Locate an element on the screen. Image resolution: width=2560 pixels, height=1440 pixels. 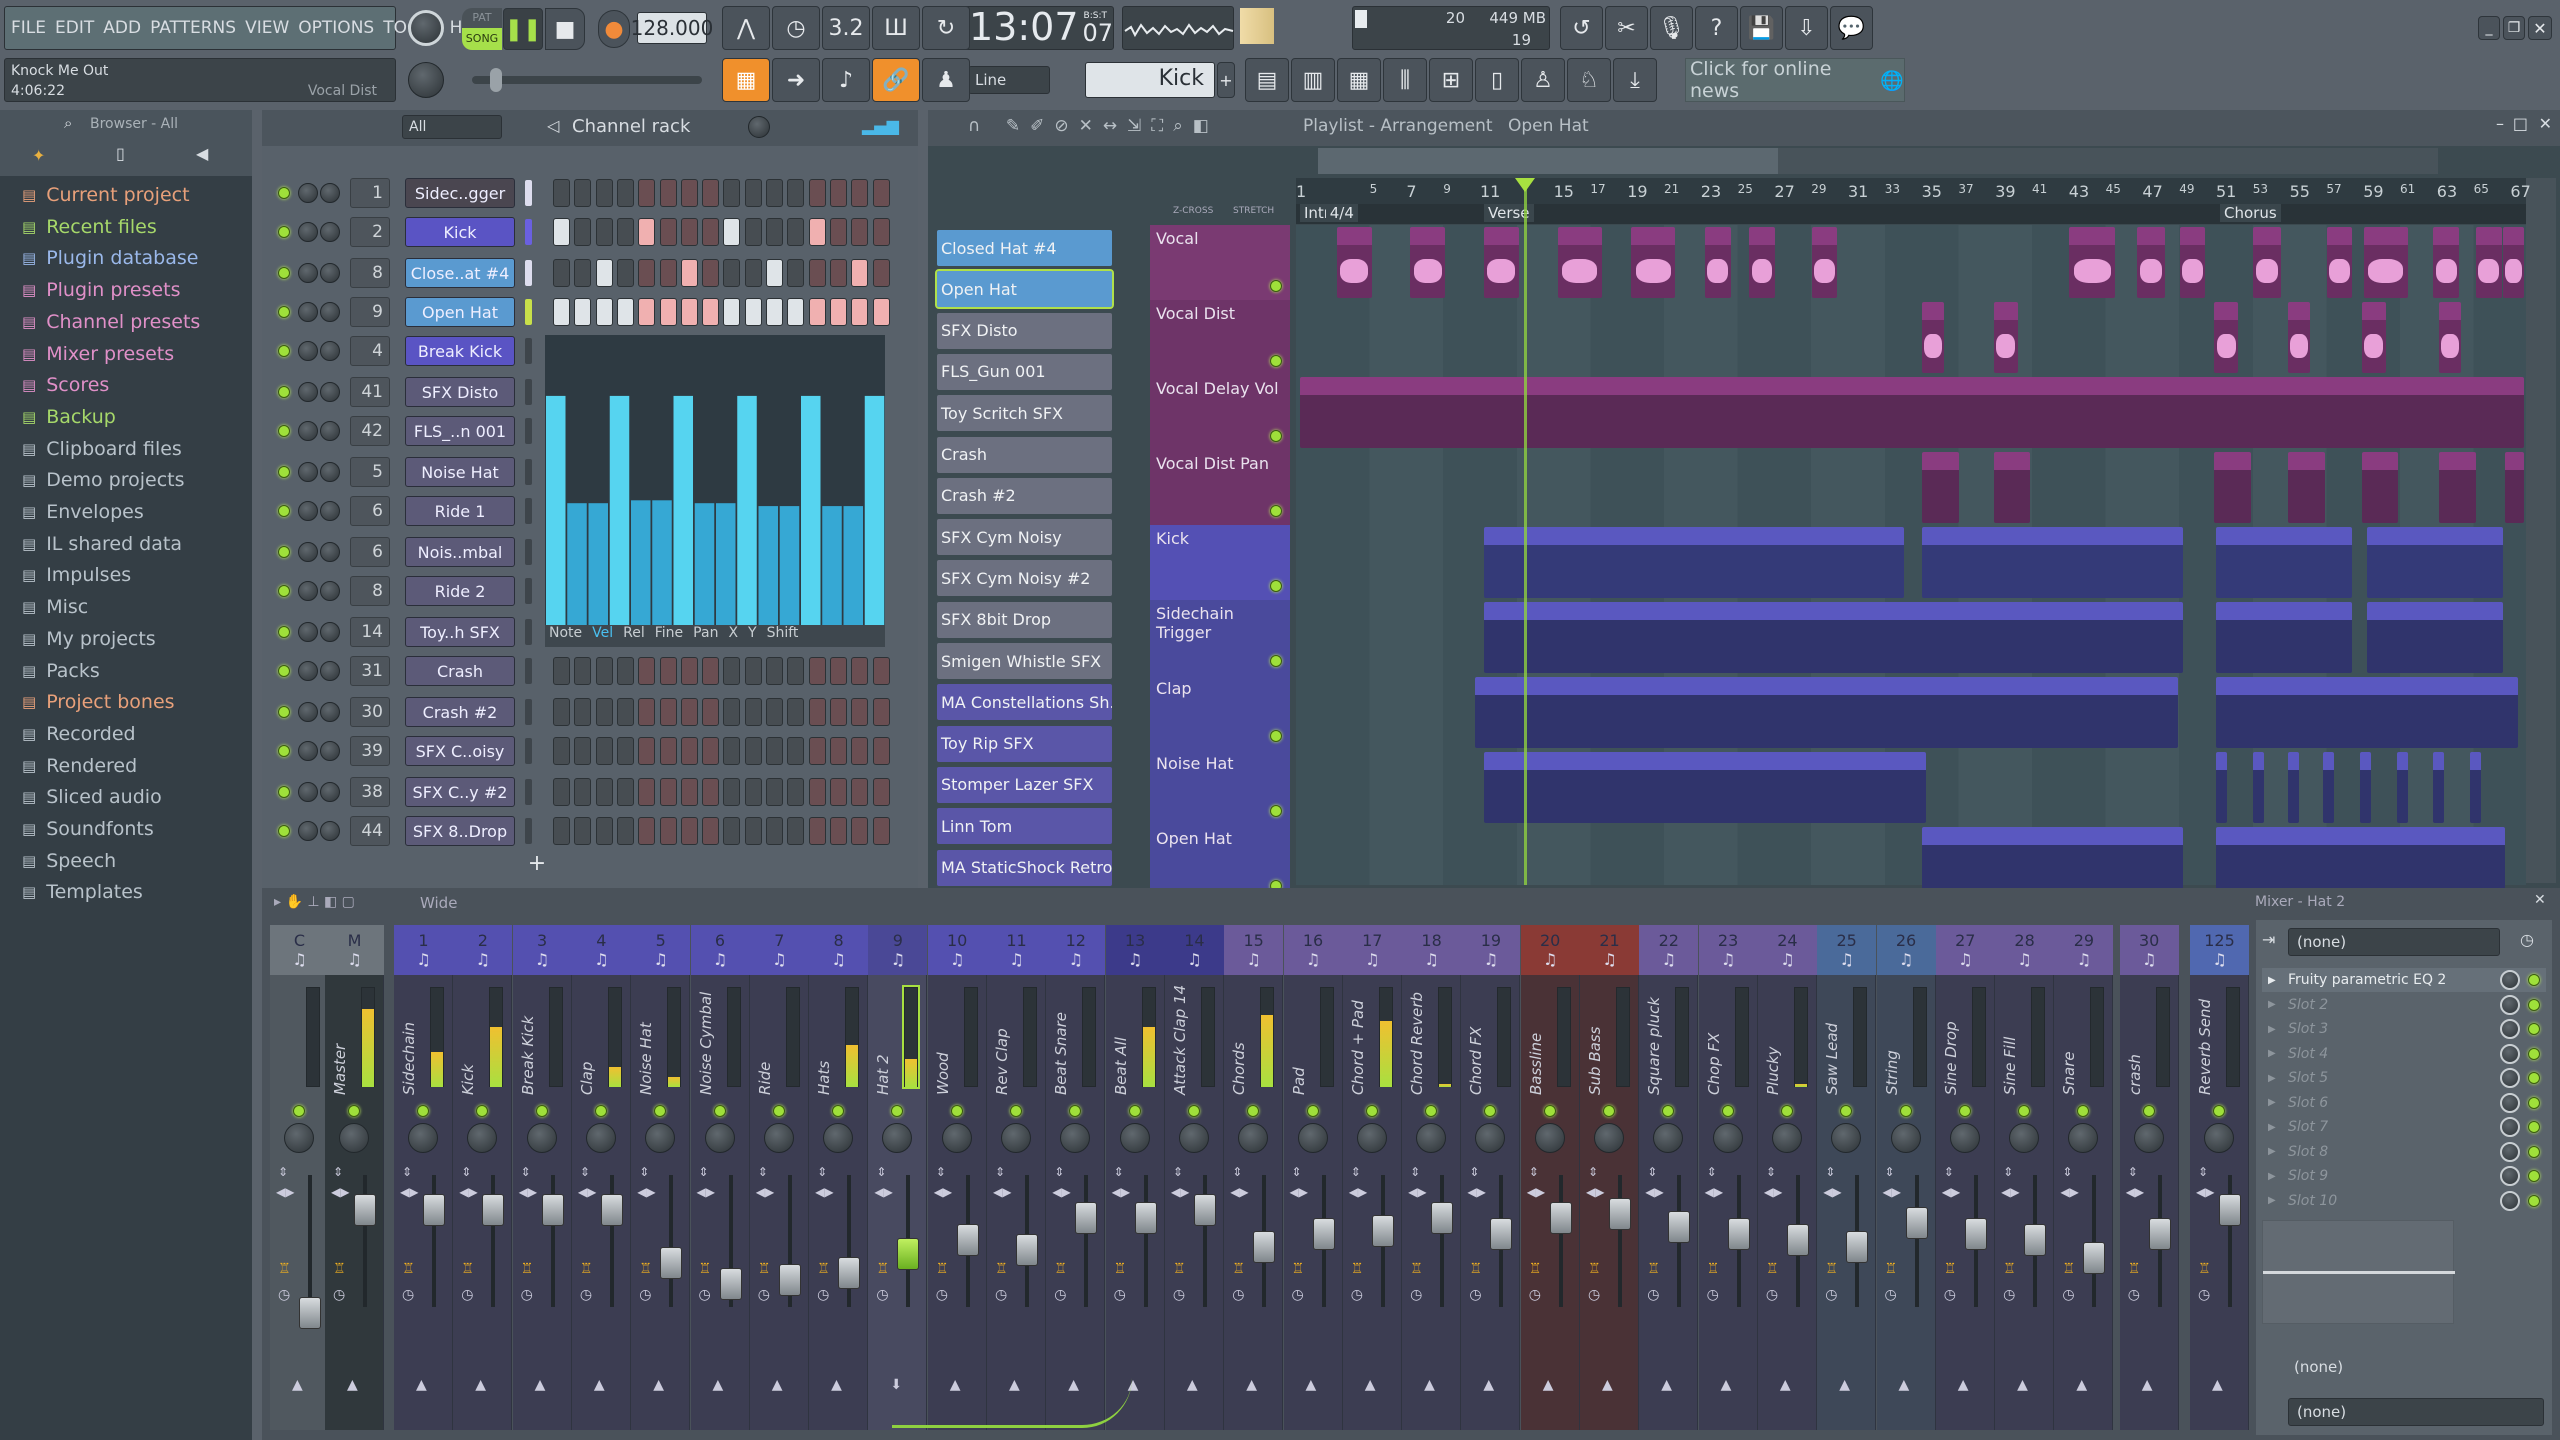
mixer-close-icon: ✕ is located at coordinates (2540, 900).